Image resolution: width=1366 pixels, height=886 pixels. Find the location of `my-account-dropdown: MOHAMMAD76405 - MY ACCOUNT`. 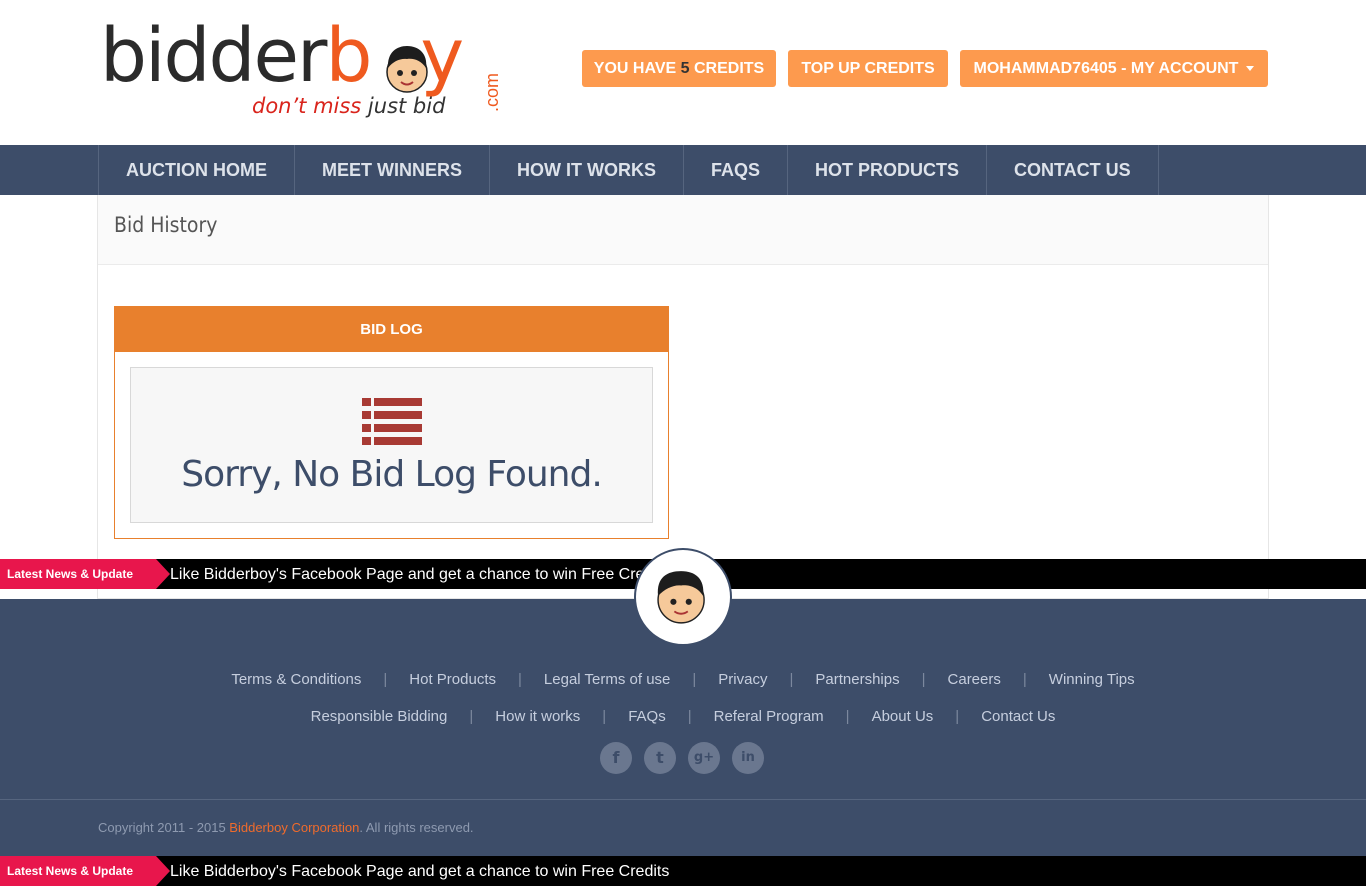

my-account-dropdown: MOHAMMAD76405 - MY ACCOUNT is located at coordinates (1114, 68).